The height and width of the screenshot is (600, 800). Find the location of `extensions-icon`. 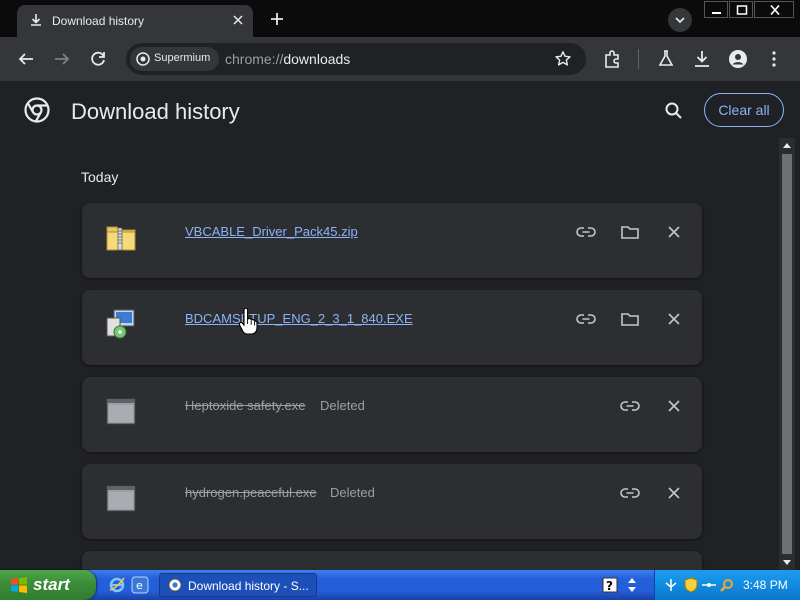

extensions-icon is located at coordinates (613, 59).